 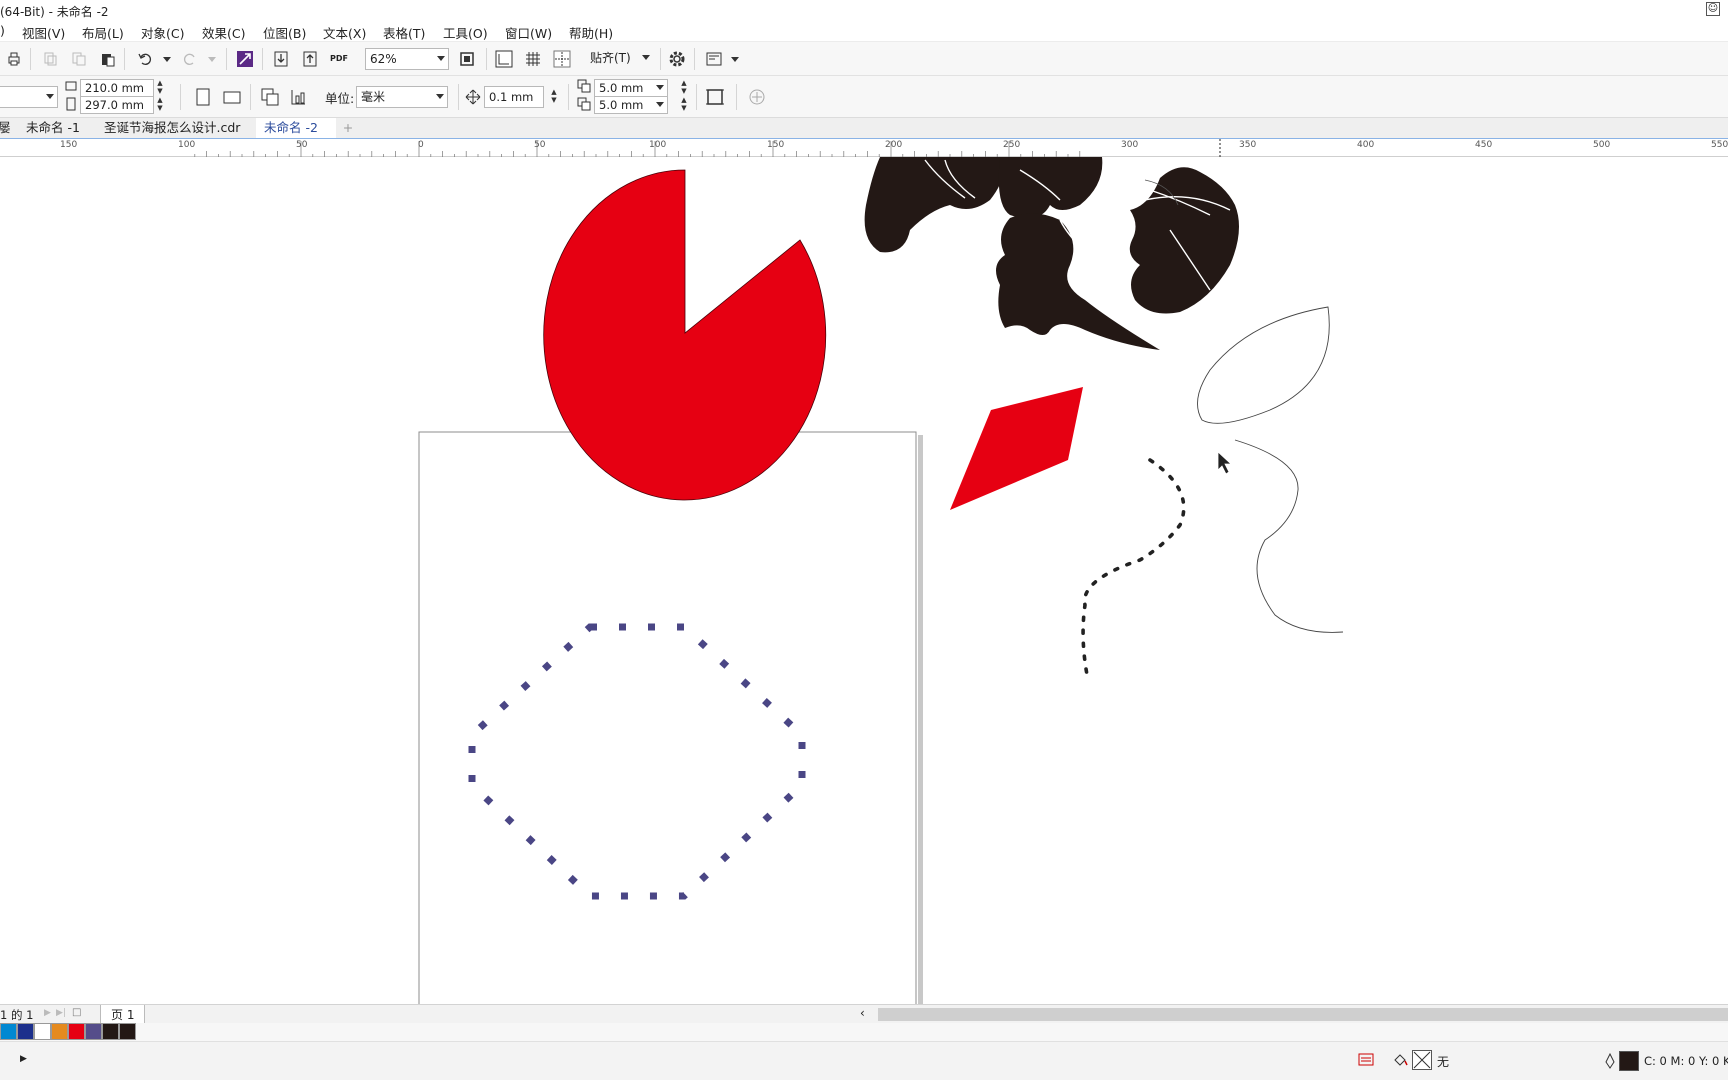 What do you see at coordinates (172, 128) in the screenshot?
I see `doc-tab-christmas-poster: 圣诞节海报怎么设计.cdr` at bounding box center [172, 128].